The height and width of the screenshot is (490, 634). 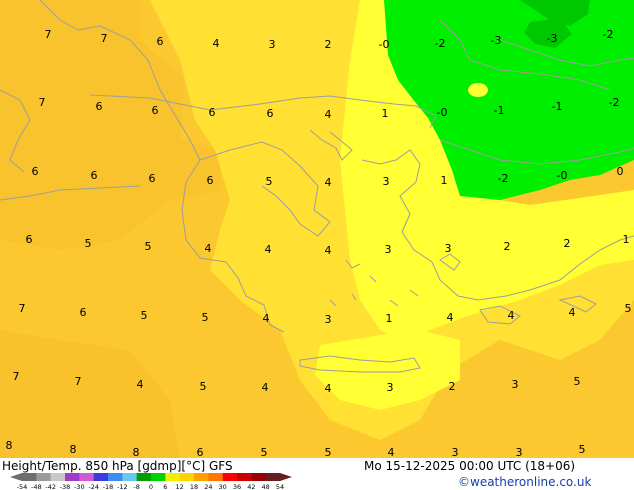 What do you see at coordinates (208, 486) in the screenshot?
I see `scale-tick-label: 24` at bounding box center [208, 486].